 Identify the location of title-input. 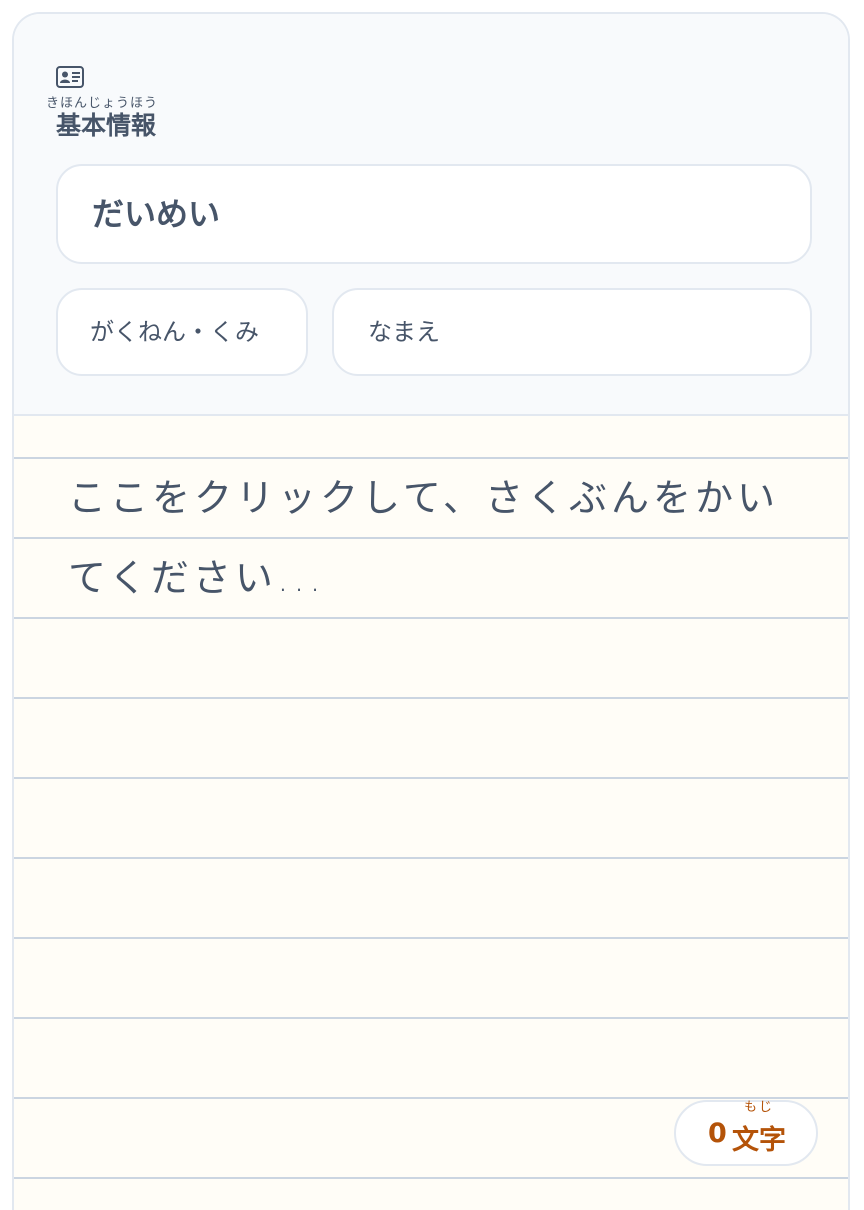
(434, 214).